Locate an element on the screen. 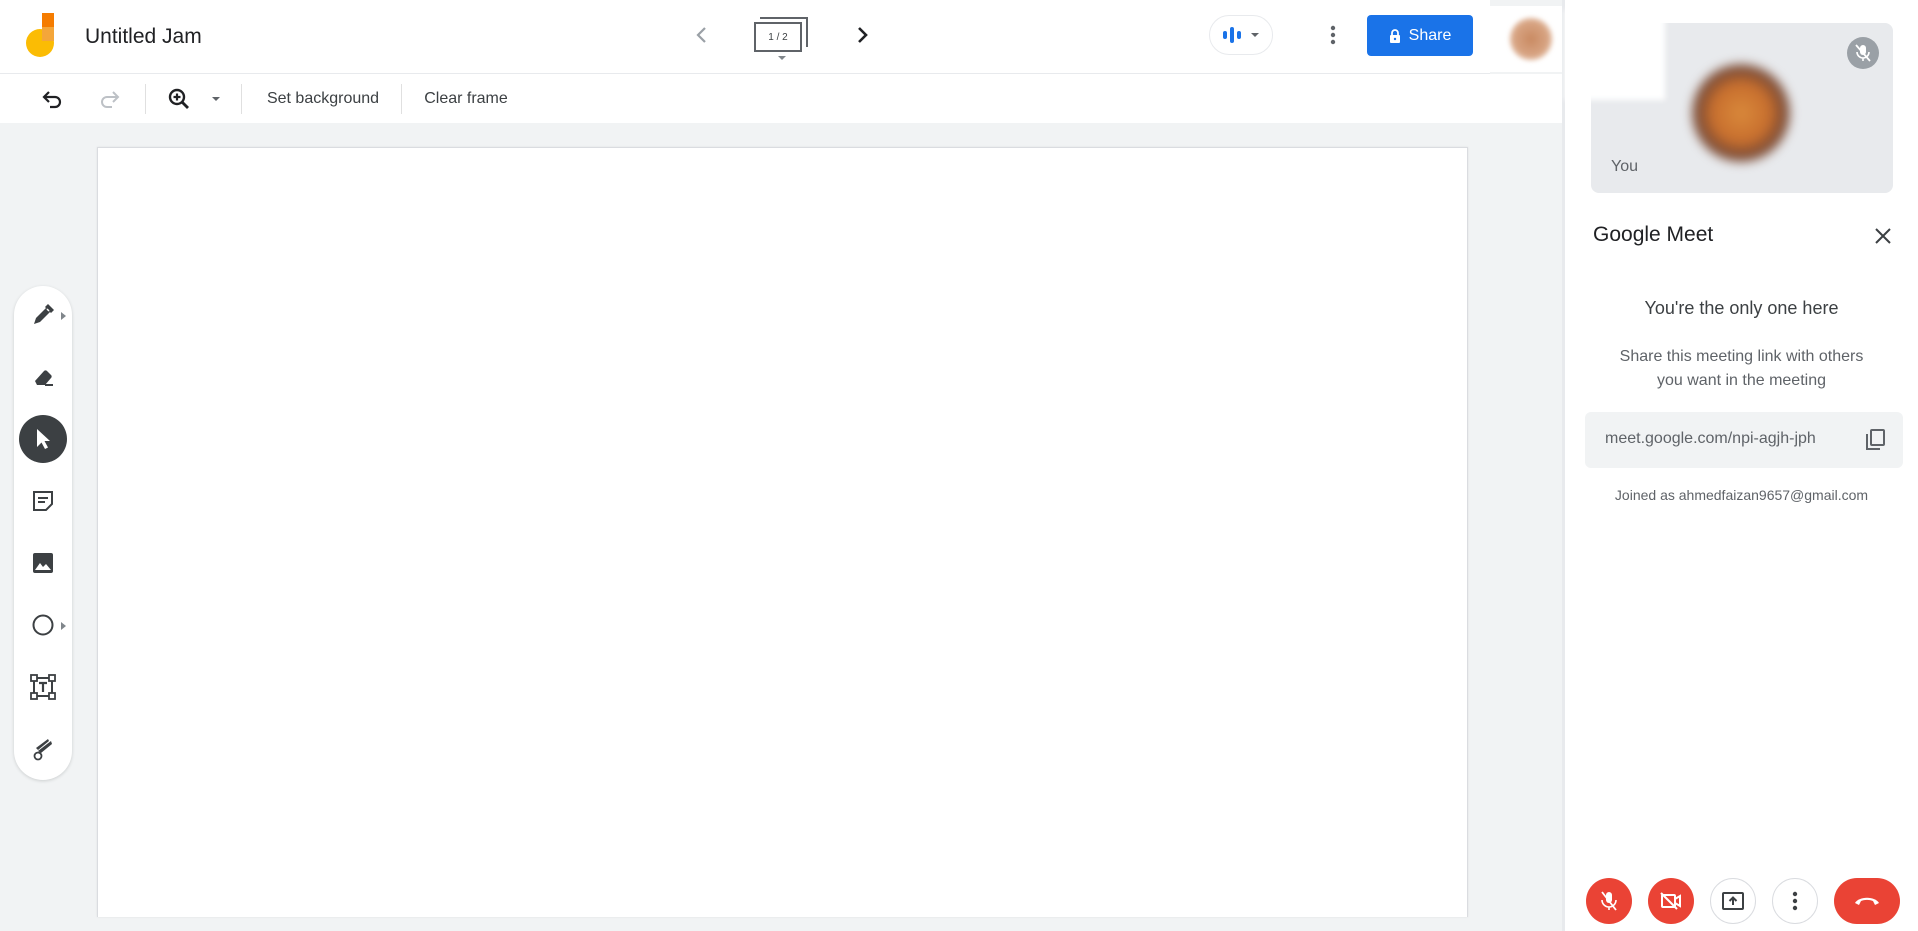 The image size is (1918, 931). eraser-icon is located at coordinates (44, 378).